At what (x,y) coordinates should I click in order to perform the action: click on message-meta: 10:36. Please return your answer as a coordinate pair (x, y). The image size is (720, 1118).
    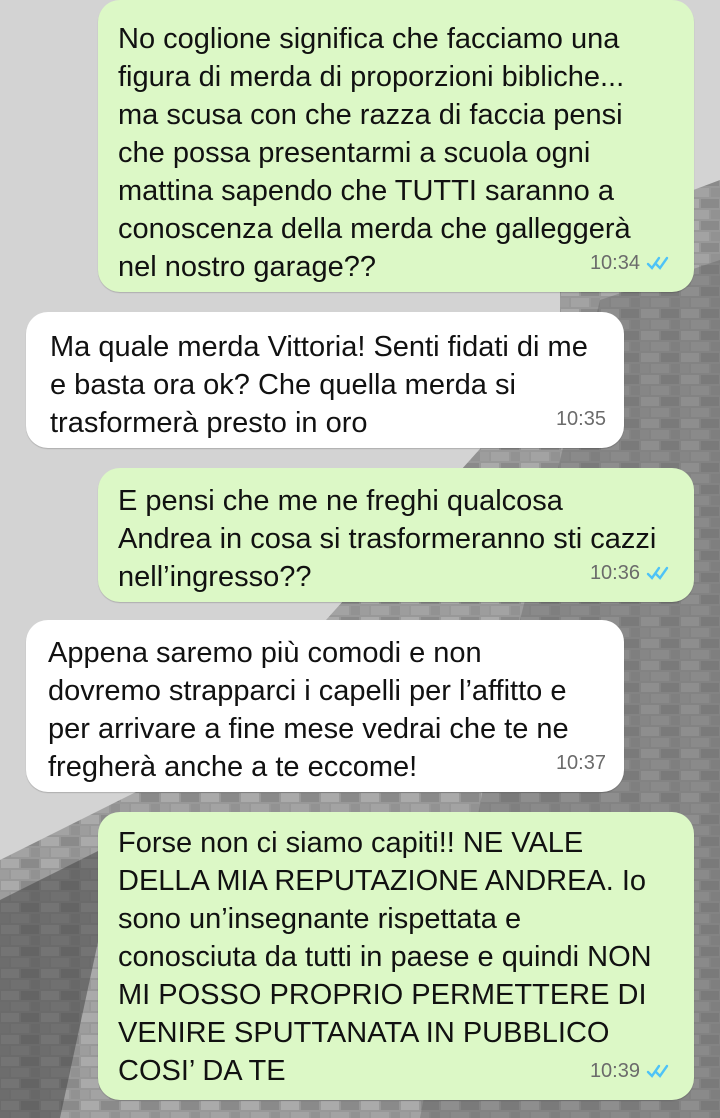
    Looking at the image, I should click on (633, 573).